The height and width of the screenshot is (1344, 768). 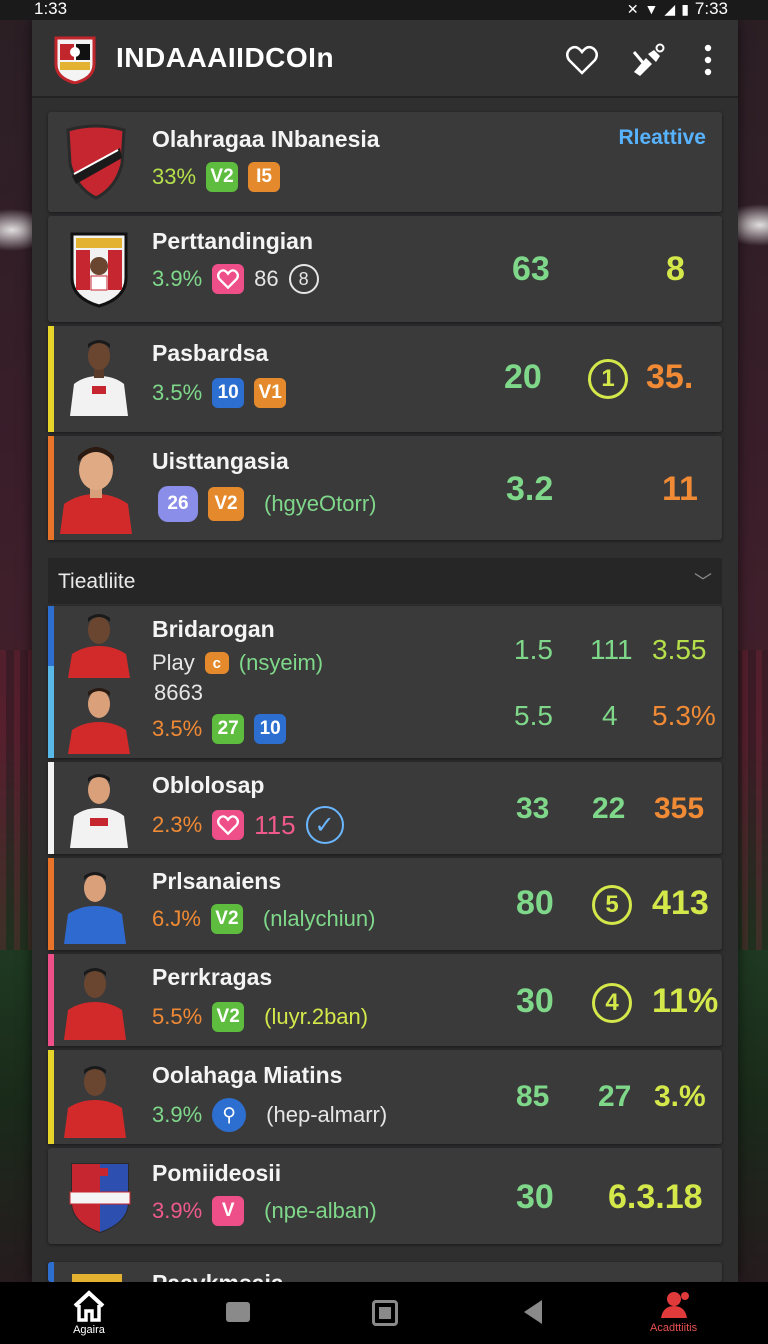 I want to click on count-badge: I5, so click(x=264, y=177).